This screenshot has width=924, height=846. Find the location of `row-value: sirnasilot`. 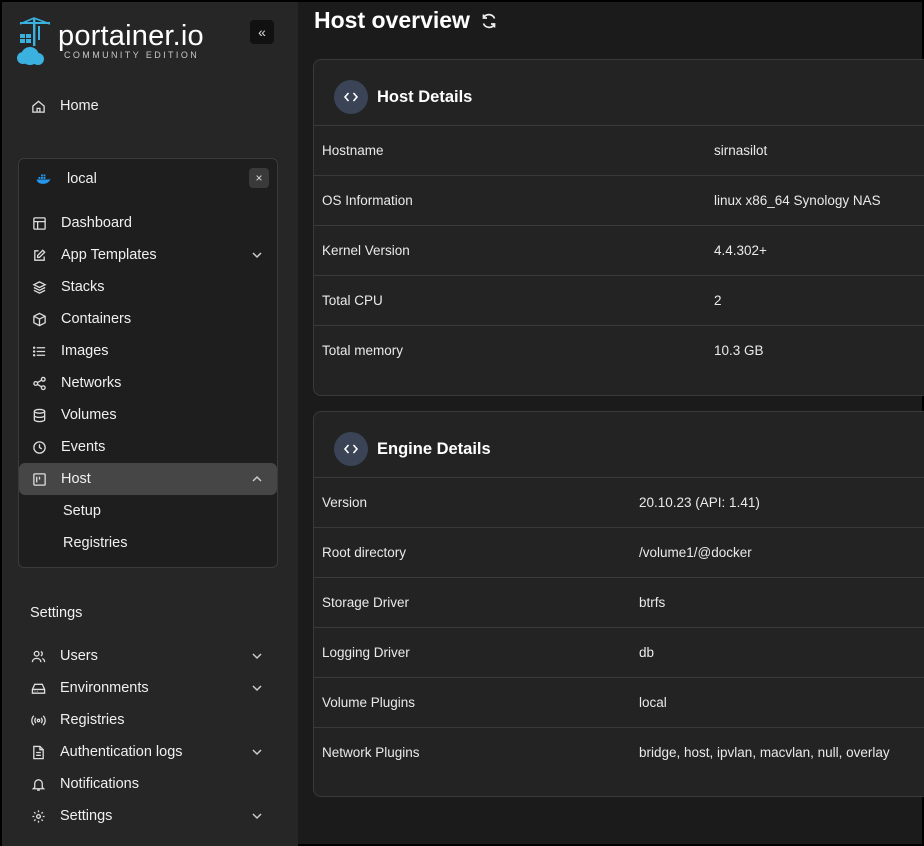

row-value: sirnasilot is located at coordinates (741, 150).